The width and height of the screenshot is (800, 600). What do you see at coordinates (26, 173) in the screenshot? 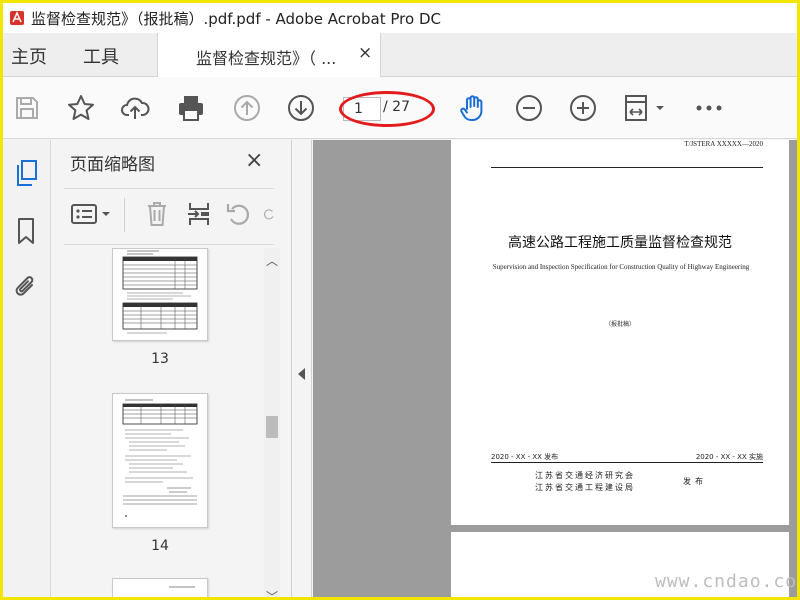
I see `page-thumbnails-icon` at bounding box center [26, 173].